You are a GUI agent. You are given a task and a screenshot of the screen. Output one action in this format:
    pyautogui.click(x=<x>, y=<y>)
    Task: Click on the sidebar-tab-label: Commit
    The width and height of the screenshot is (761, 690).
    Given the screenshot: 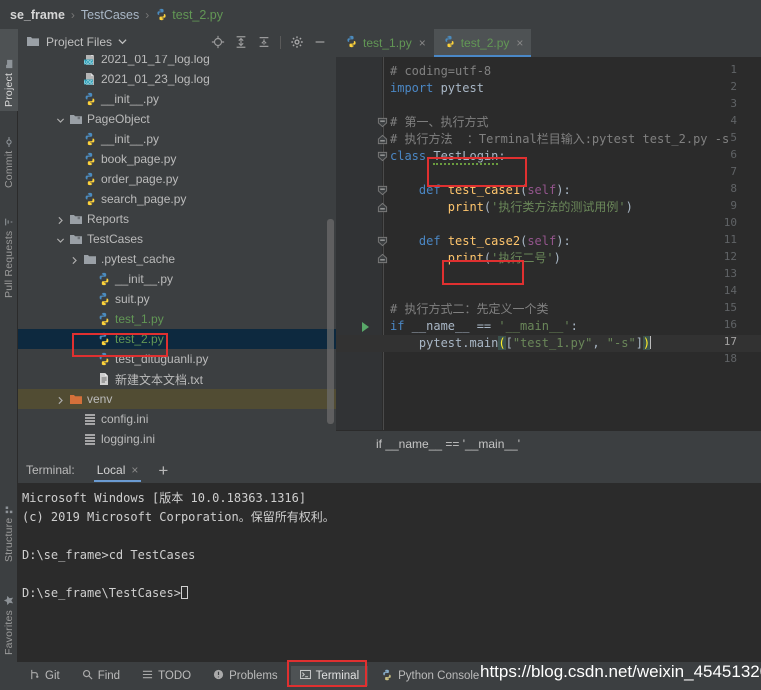 What is the action you would take?
    pyautogui.click(x=9, y=169)
    